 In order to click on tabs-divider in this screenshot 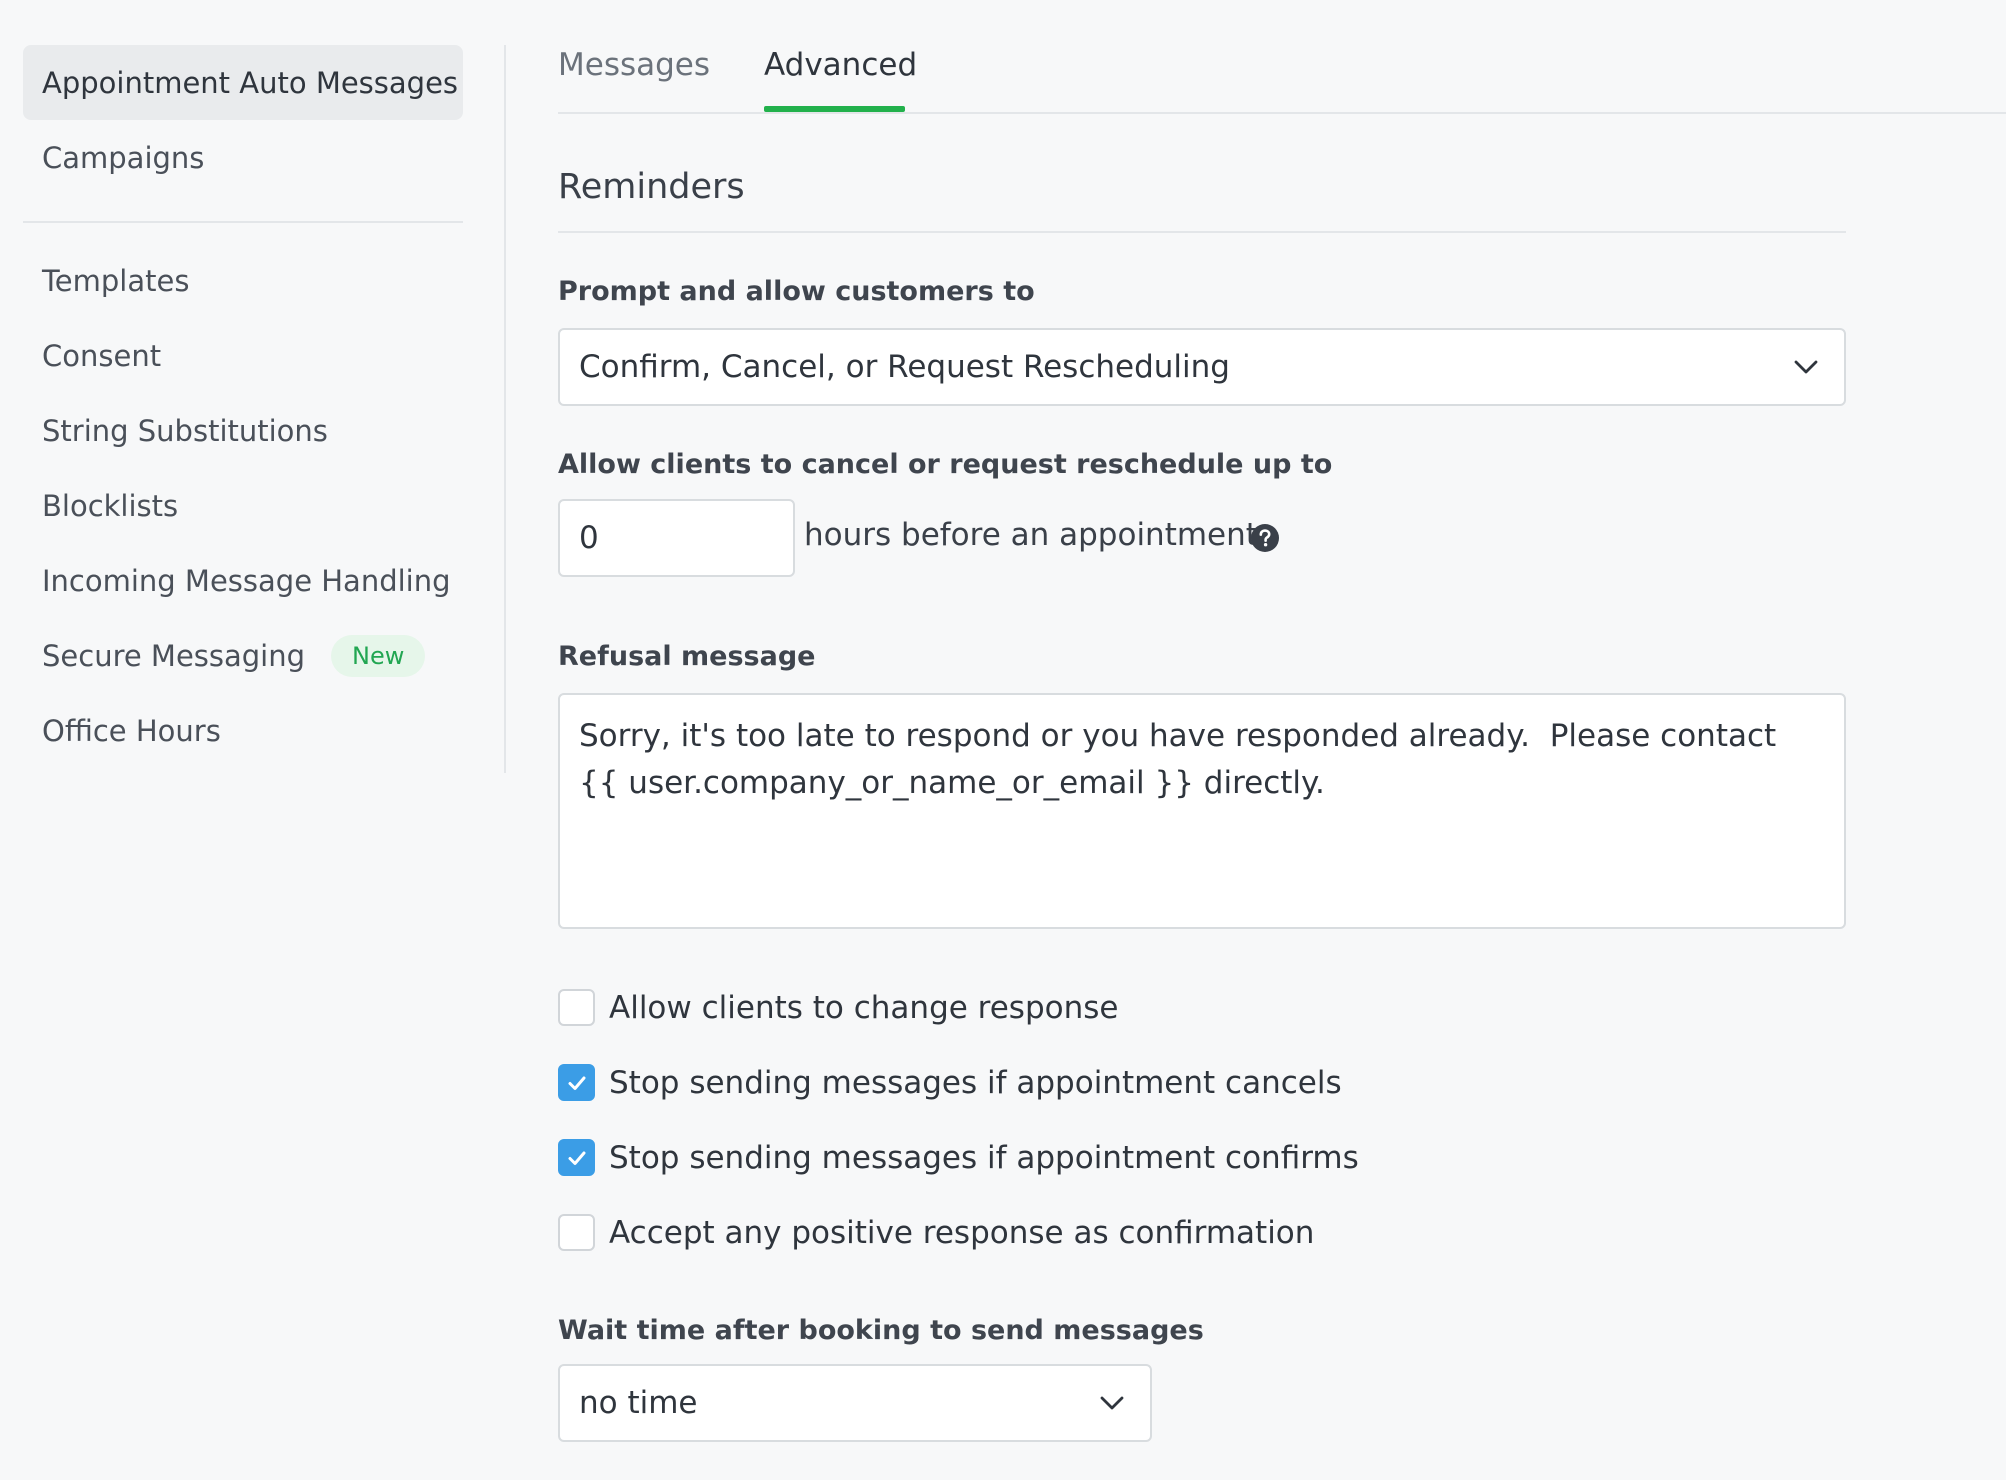, I will do `click(1282, 113)`.